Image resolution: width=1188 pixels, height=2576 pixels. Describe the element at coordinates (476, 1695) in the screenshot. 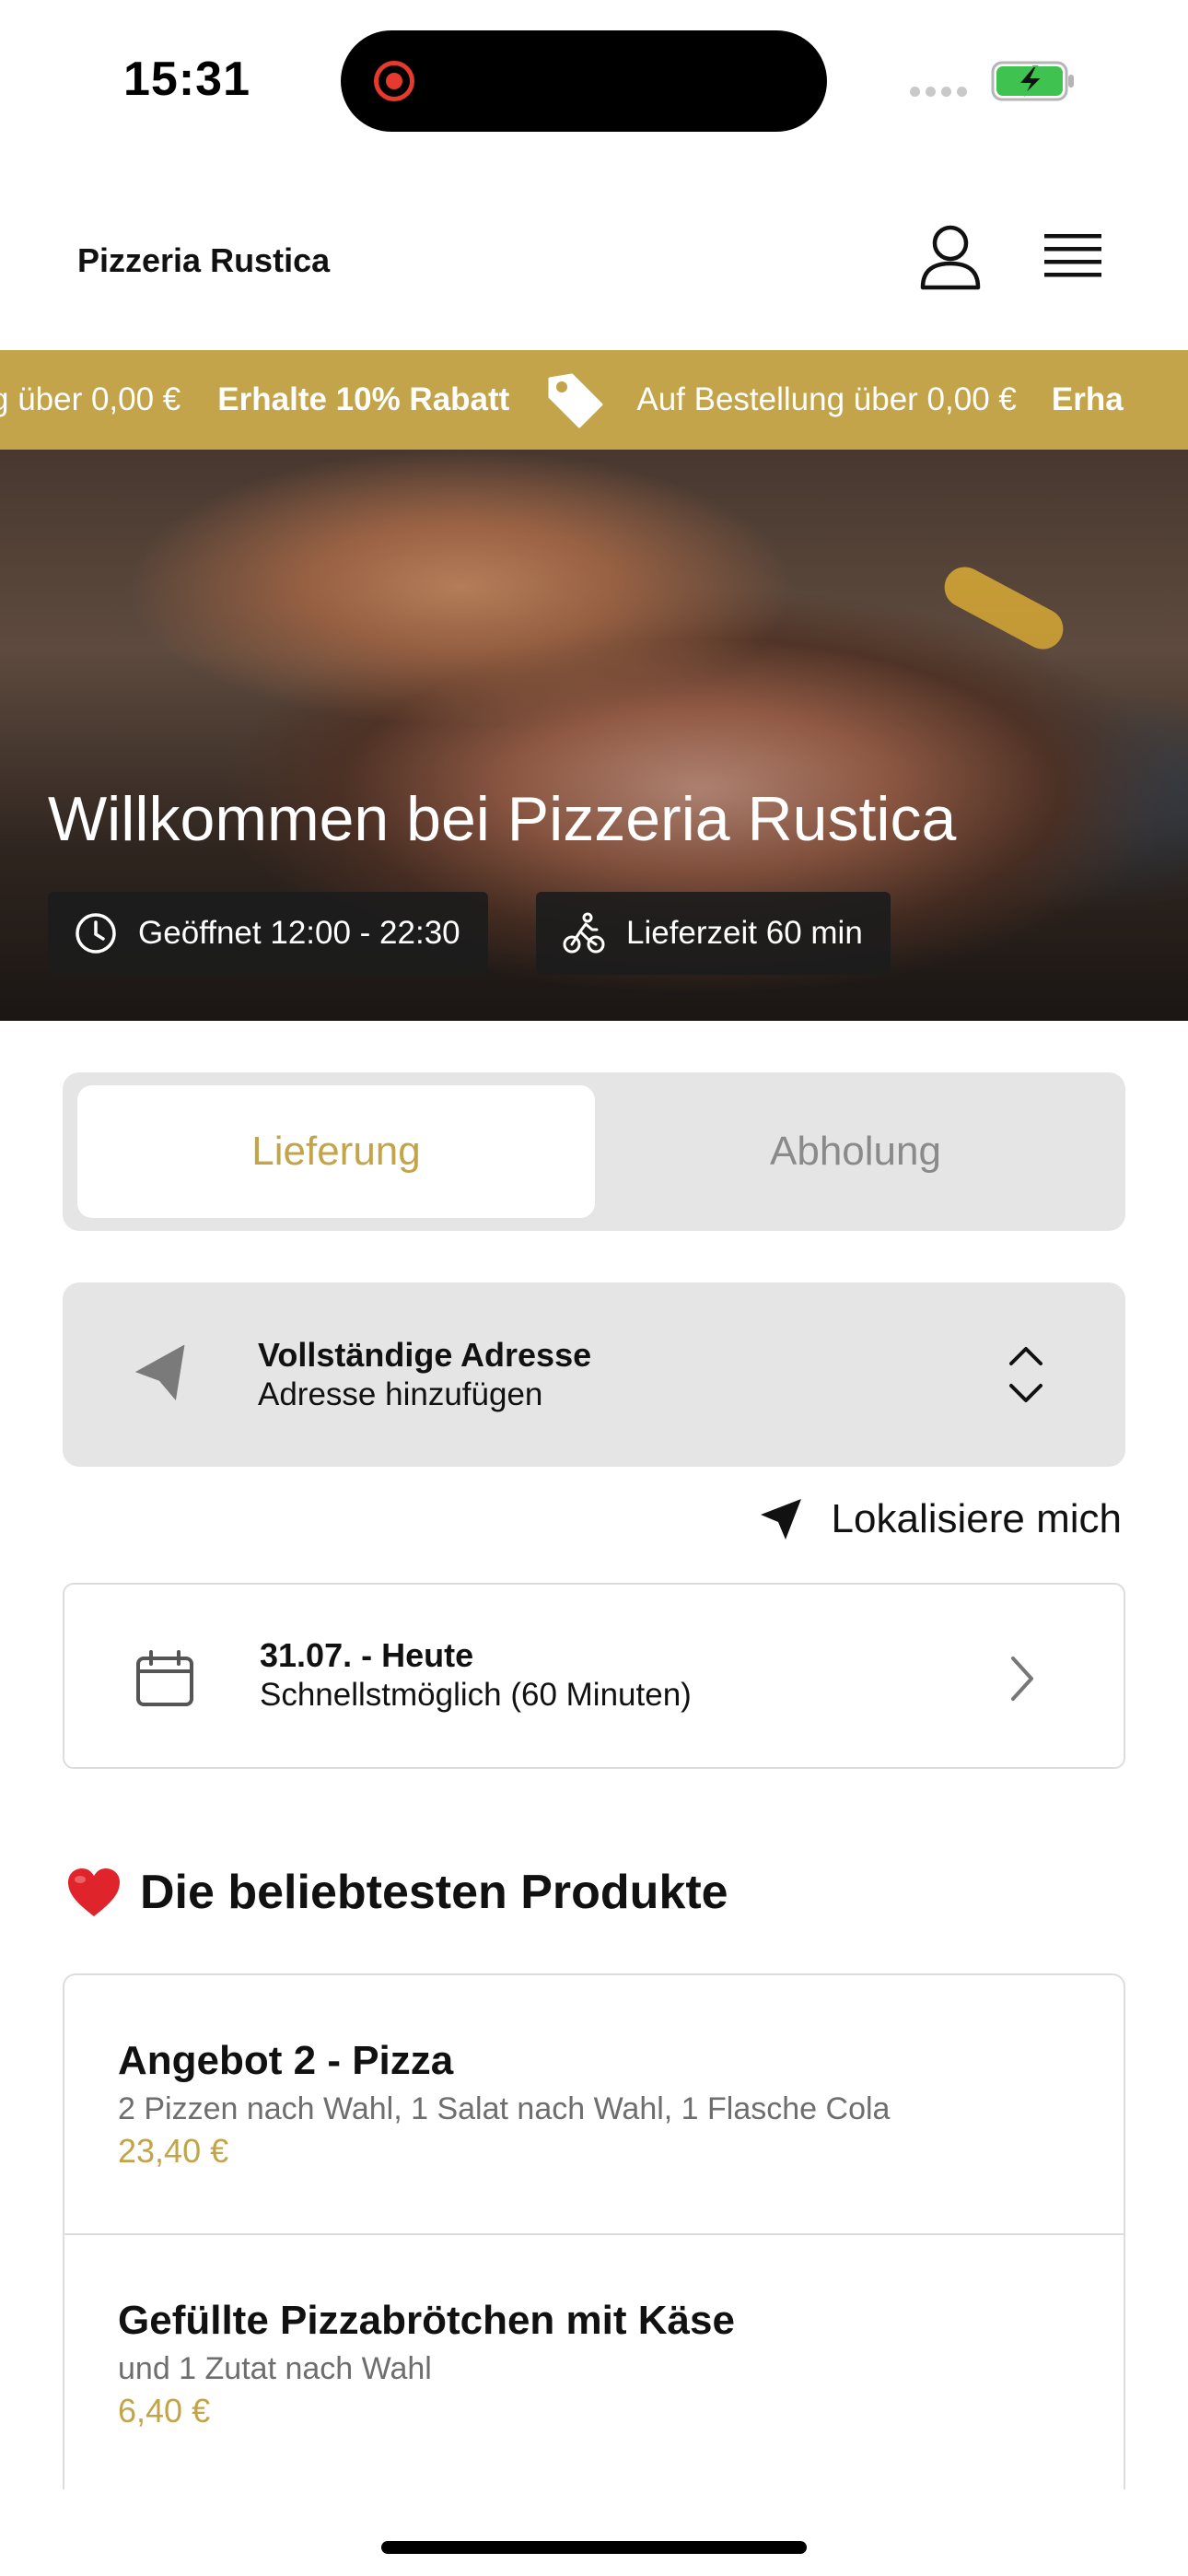

I see `delivery-time-option: Schnellstmöglich (60 Minuten)` at that location.